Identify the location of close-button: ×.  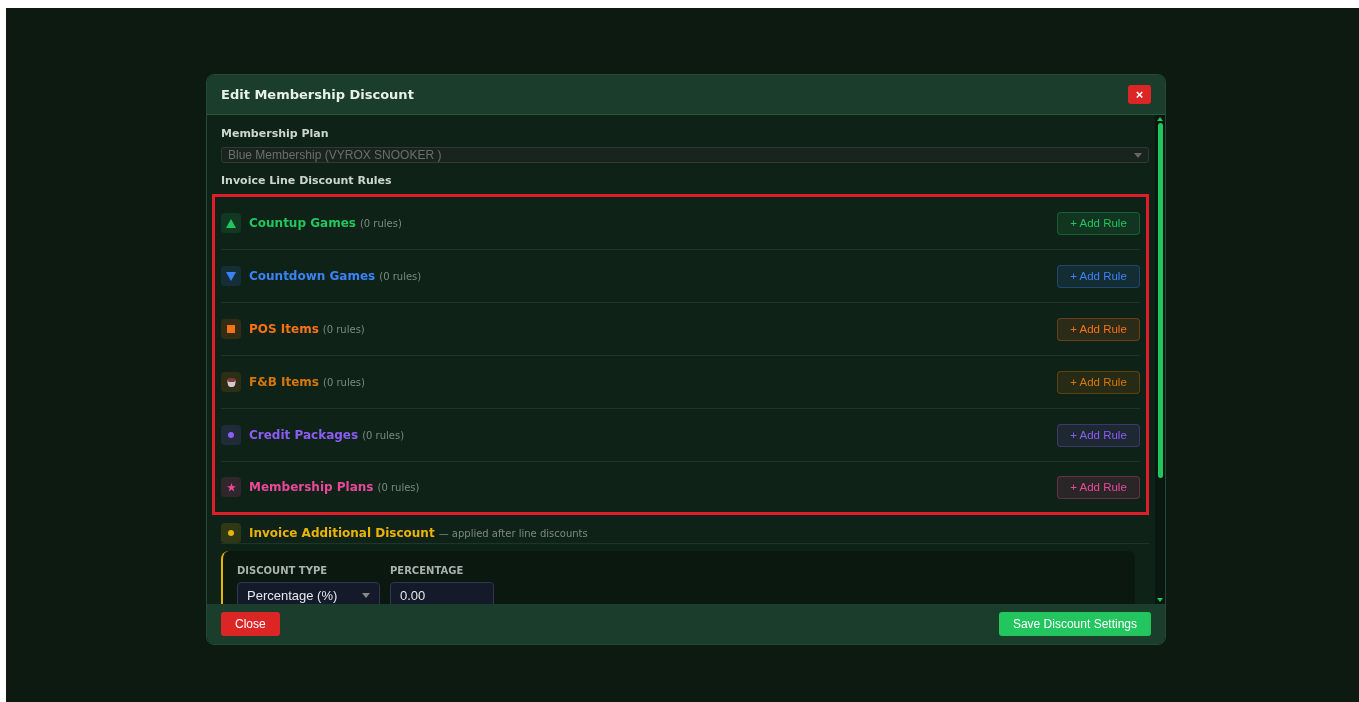
(1139, 94).